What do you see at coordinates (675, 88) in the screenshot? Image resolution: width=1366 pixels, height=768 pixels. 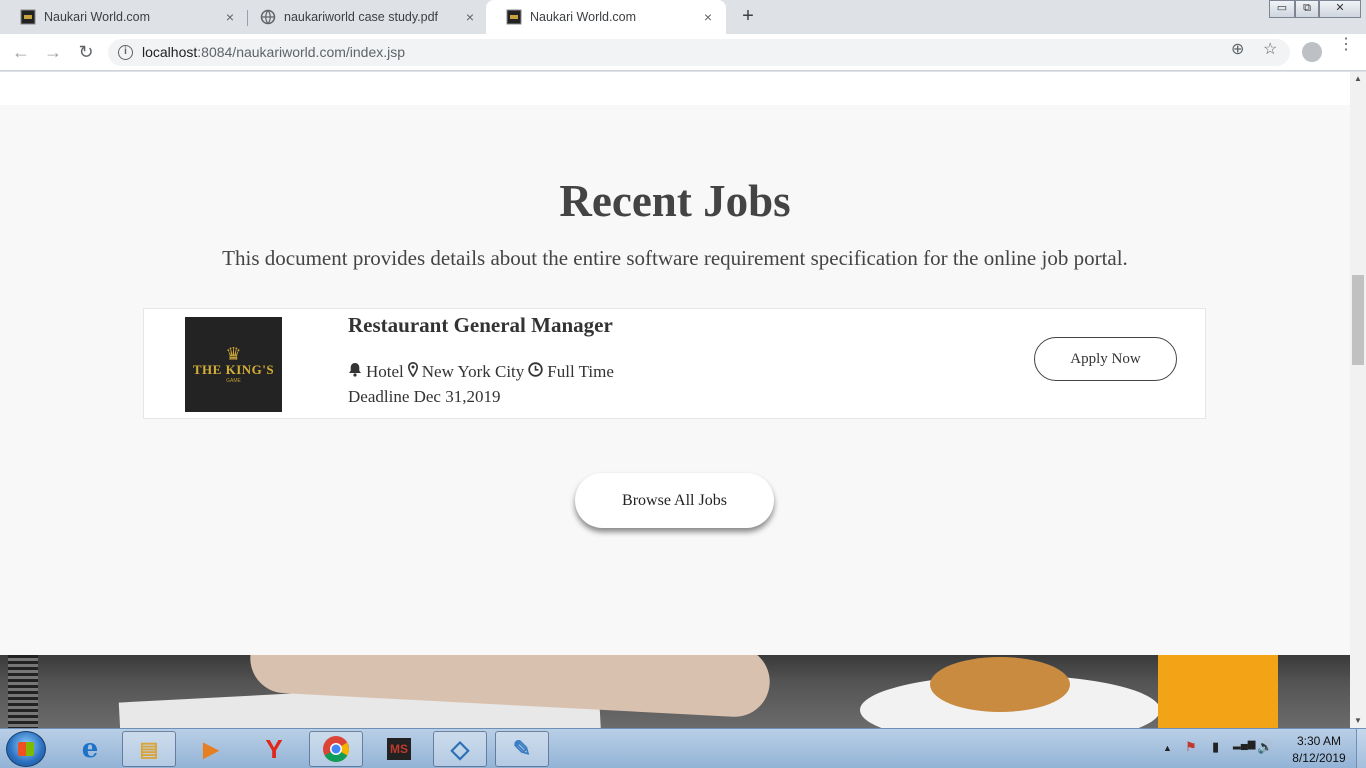 I see `header-strip` at bounding box center [675, 88].